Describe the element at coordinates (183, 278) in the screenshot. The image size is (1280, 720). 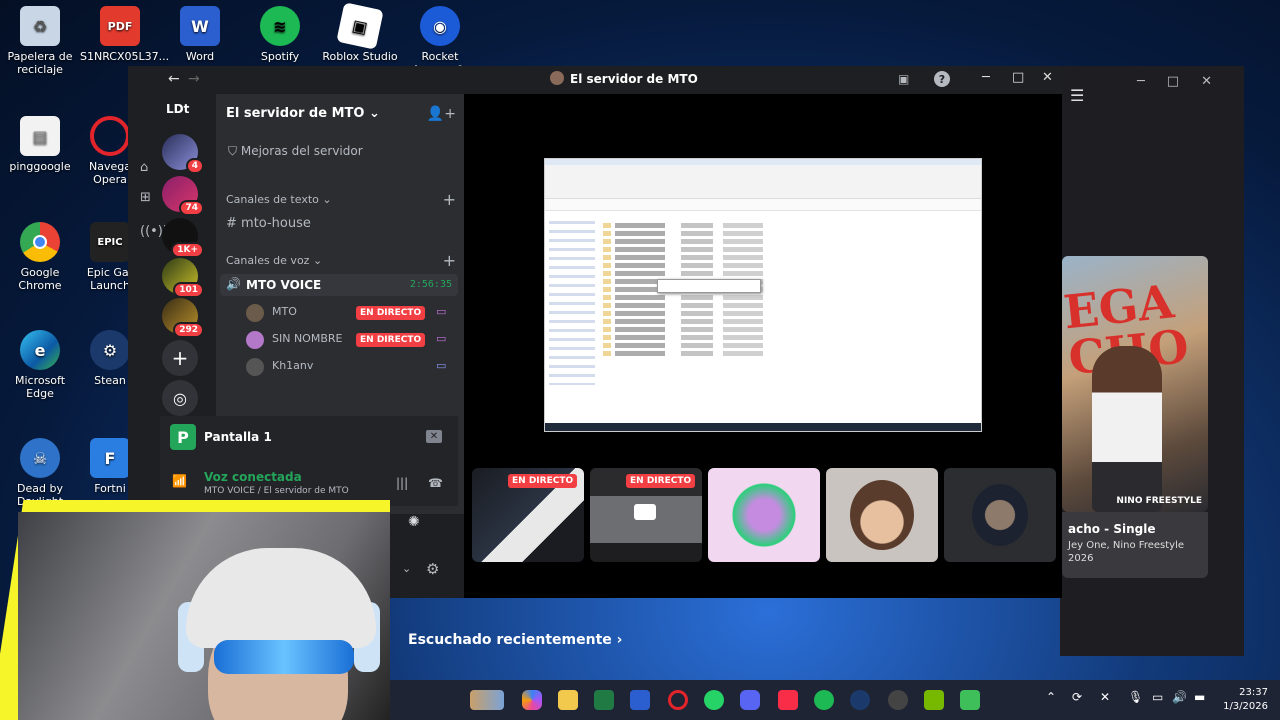
I see `server-icon: 101` at that location.